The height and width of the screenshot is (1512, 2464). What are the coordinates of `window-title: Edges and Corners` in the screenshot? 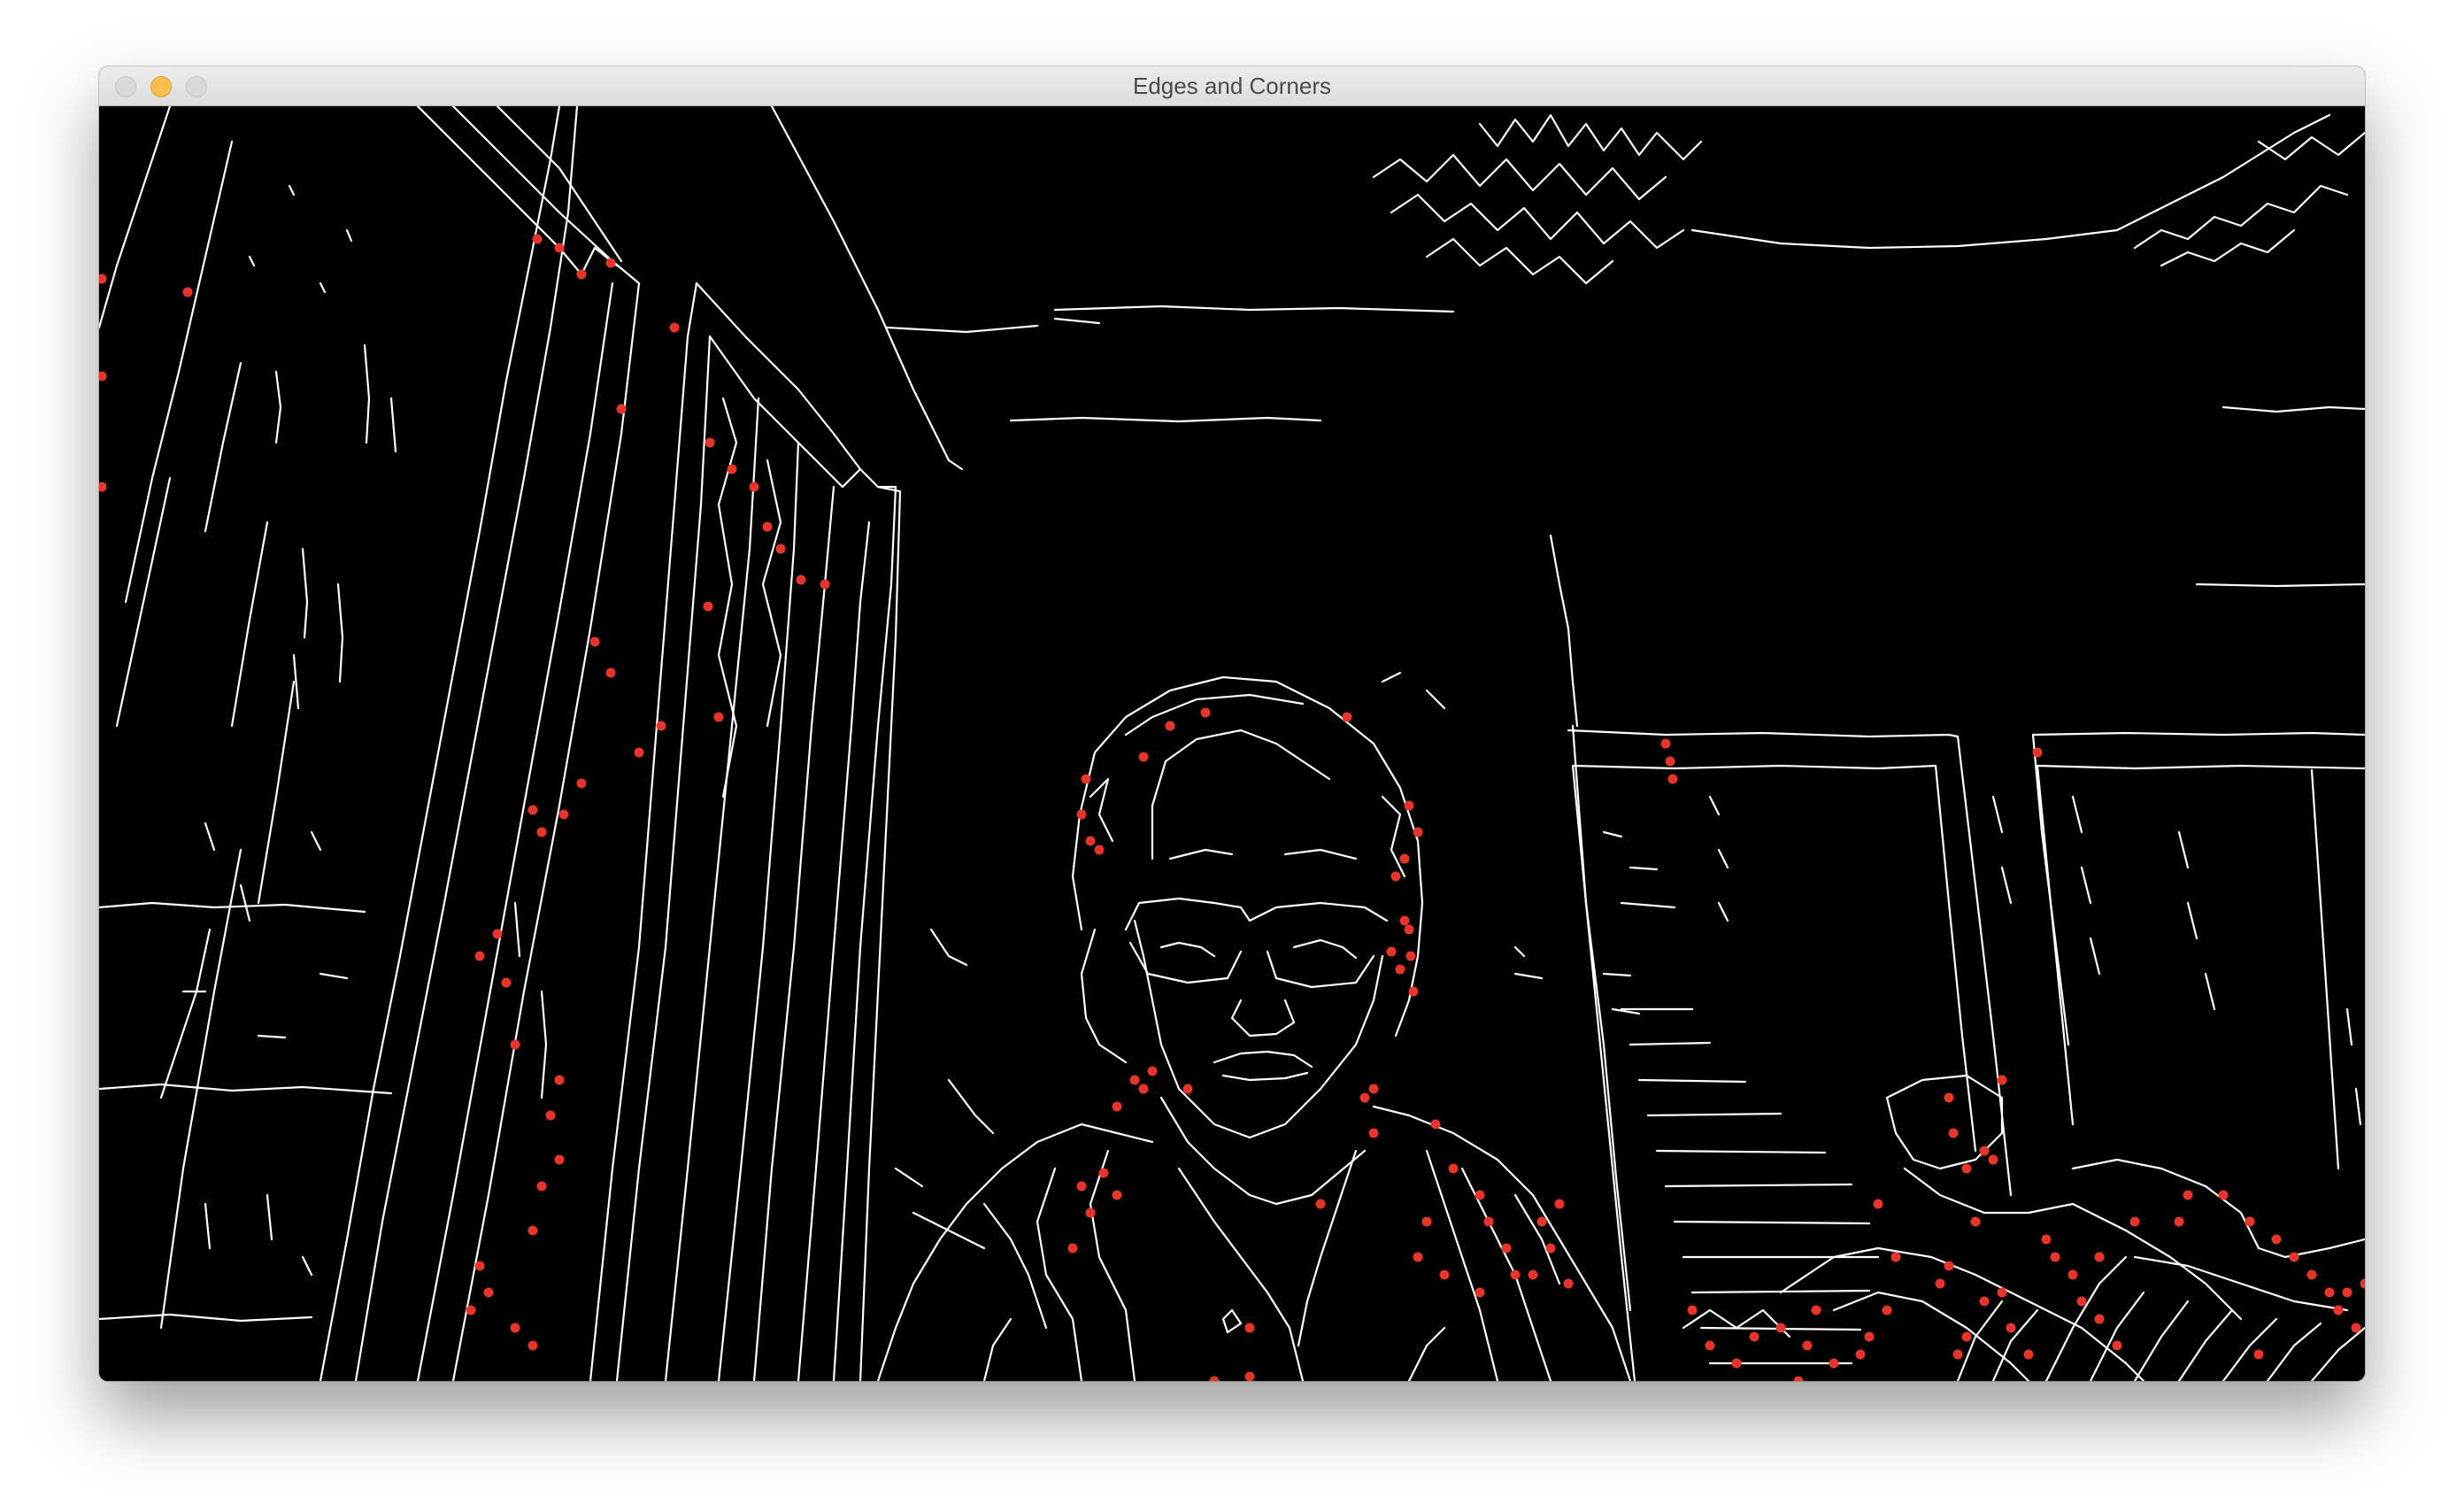 It's located at (1232, 86).